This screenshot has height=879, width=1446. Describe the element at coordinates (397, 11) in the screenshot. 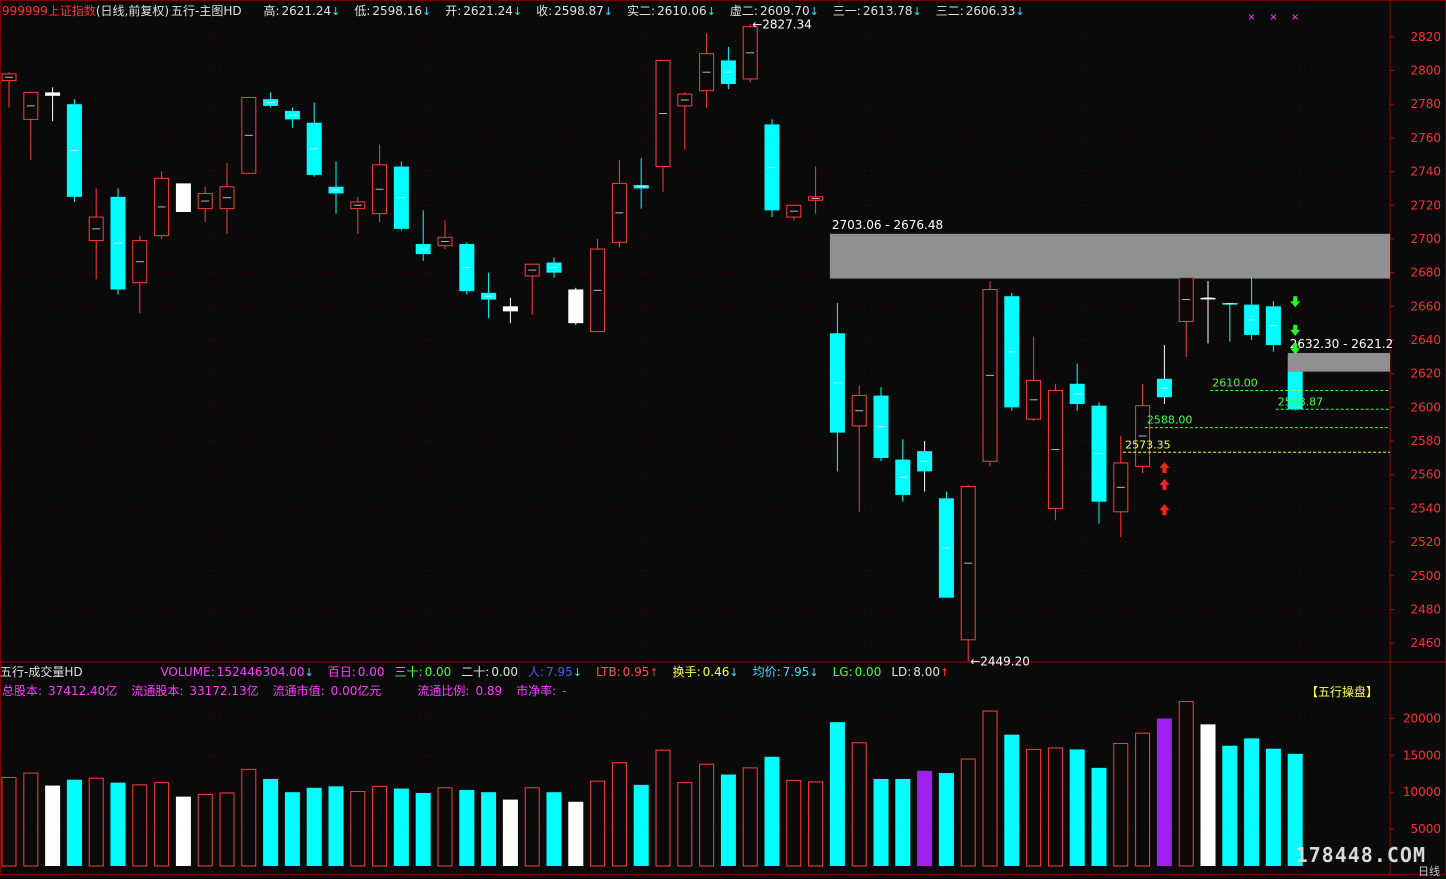

I see `header-item-value: 2598.16` at that location.